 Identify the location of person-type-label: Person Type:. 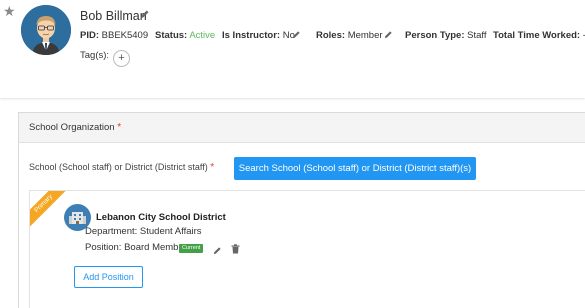
(435, 35).